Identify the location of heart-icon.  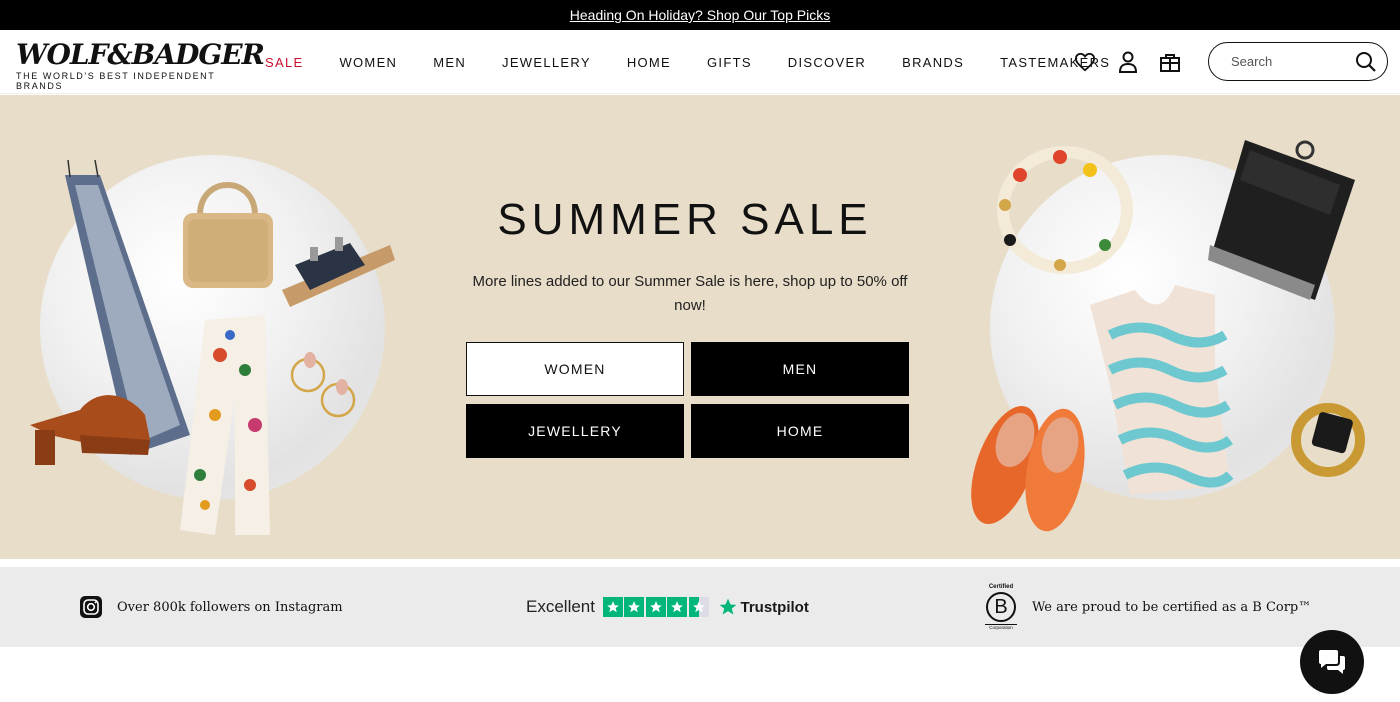
(1085, 62).